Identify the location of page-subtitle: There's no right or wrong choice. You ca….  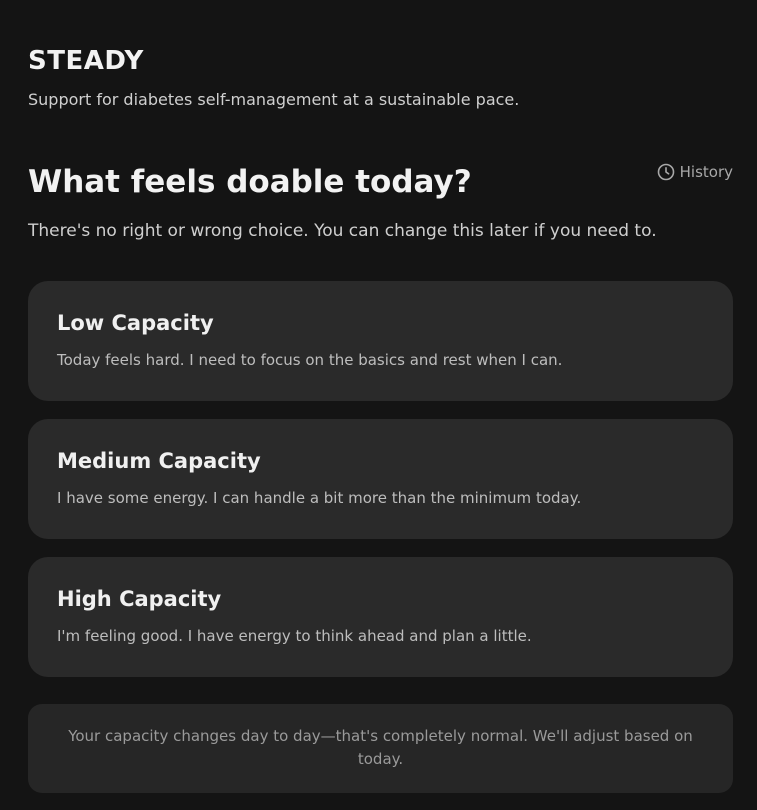
(342, 231).